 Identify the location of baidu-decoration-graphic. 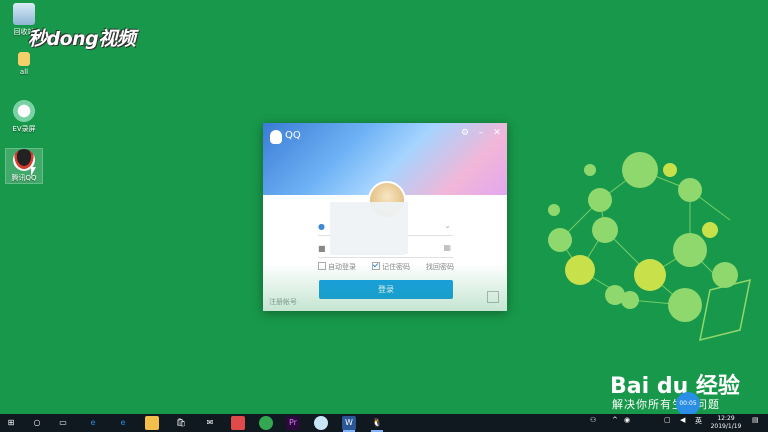
(654, 250).